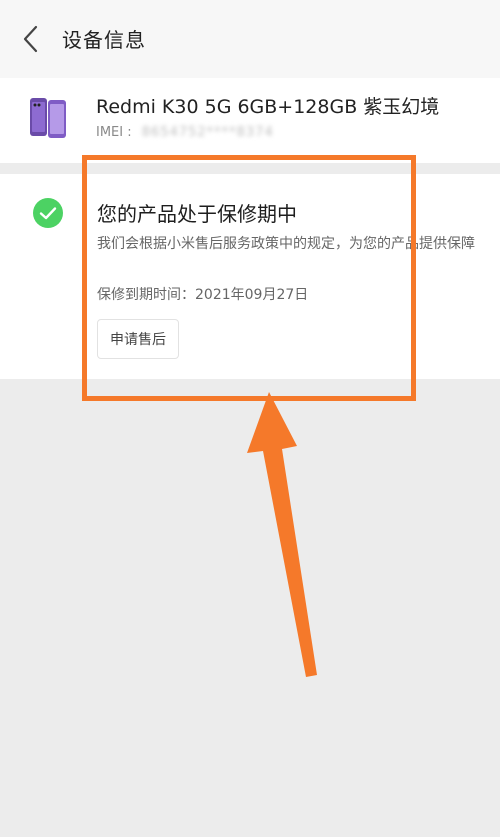 This screenshot has width=500, height=837. I want to click on page-title: 设备信息, so click(104, 40).